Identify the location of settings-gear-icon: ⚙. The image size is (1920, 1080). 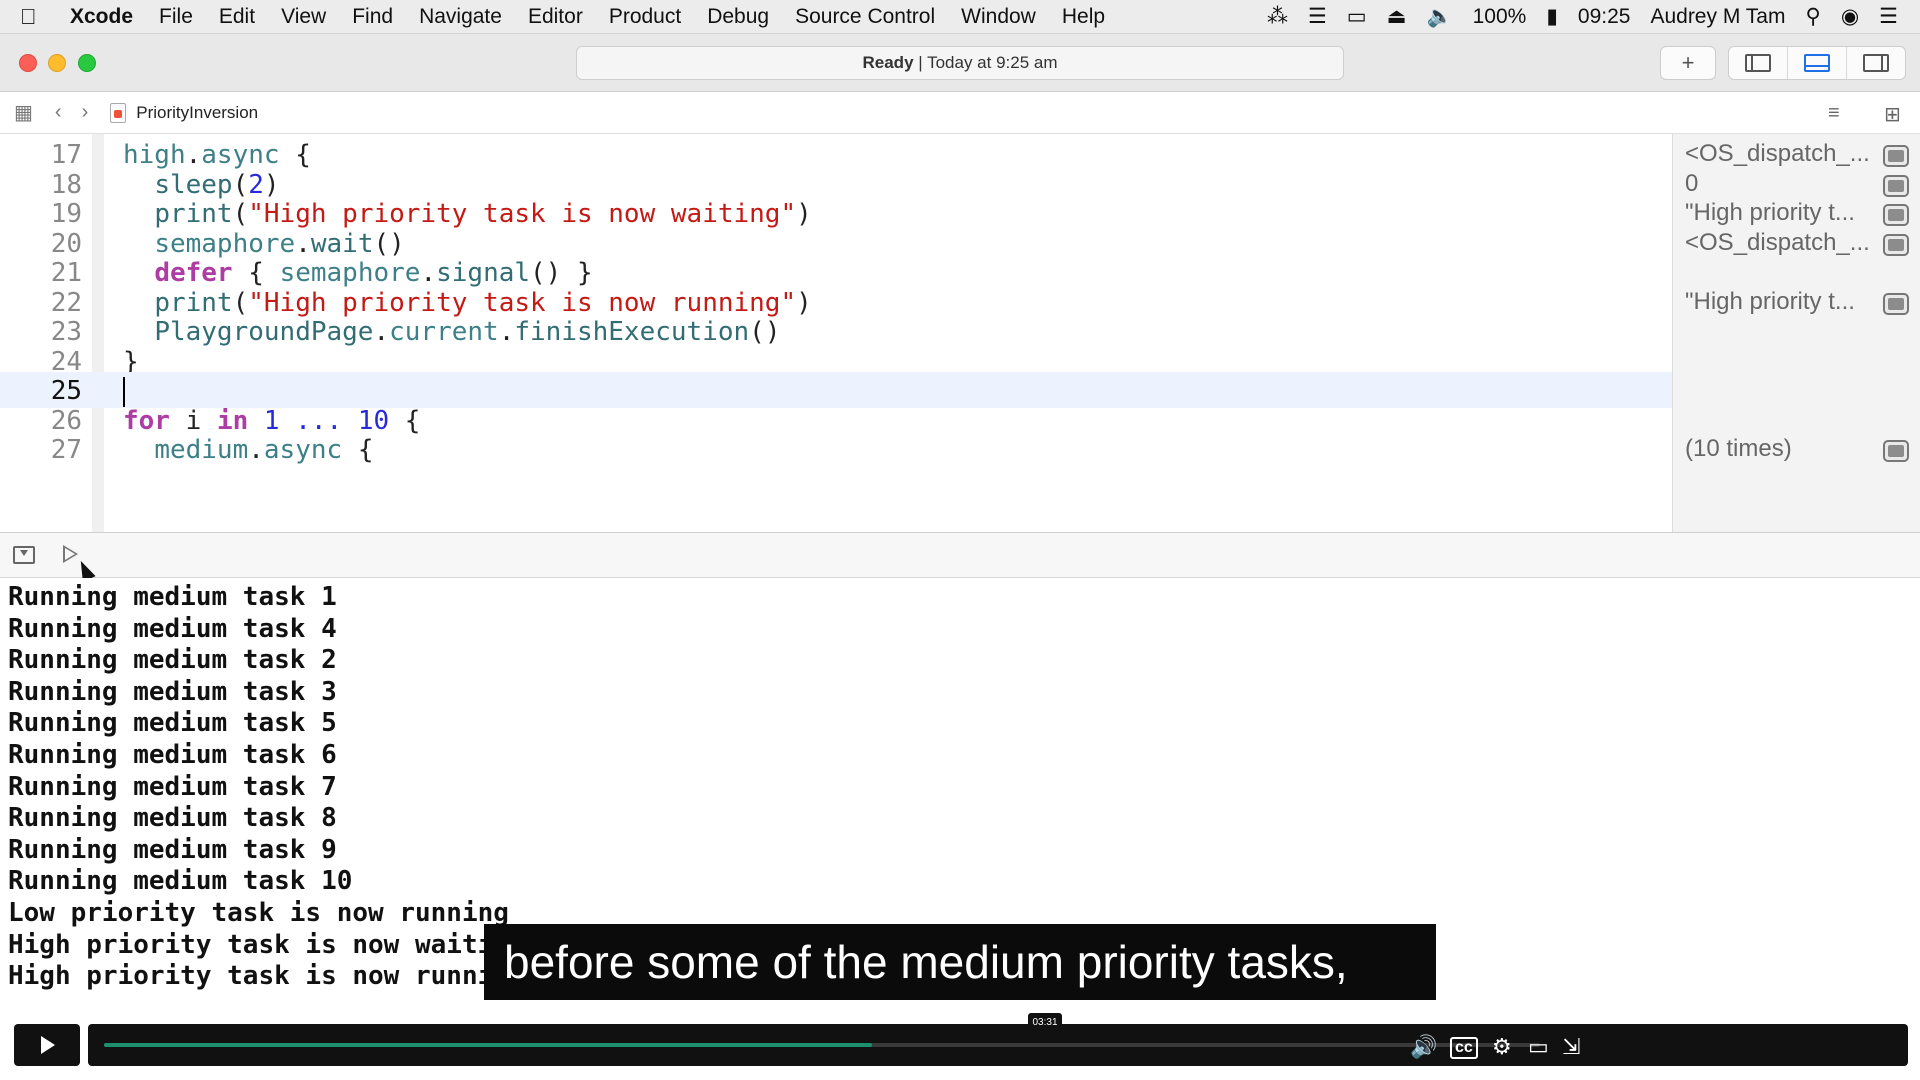
(1502, 1047).